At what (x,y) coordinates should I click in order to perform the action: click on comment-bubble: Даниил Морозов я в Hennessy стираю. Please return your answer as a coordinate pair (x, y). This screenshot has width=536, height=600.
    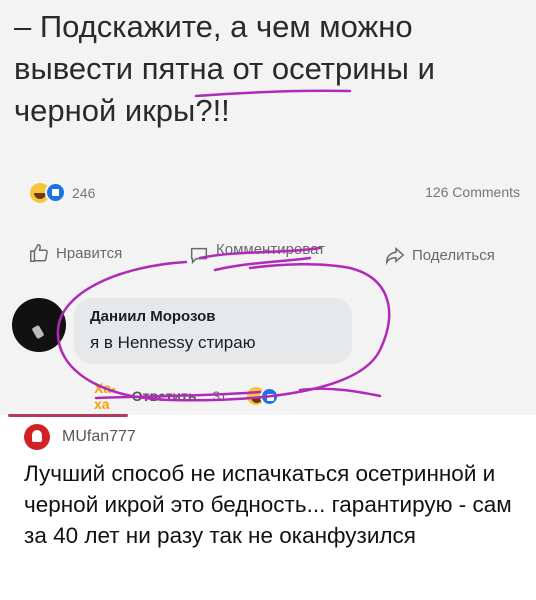
    Looking at the image, I should click on (213, 331).